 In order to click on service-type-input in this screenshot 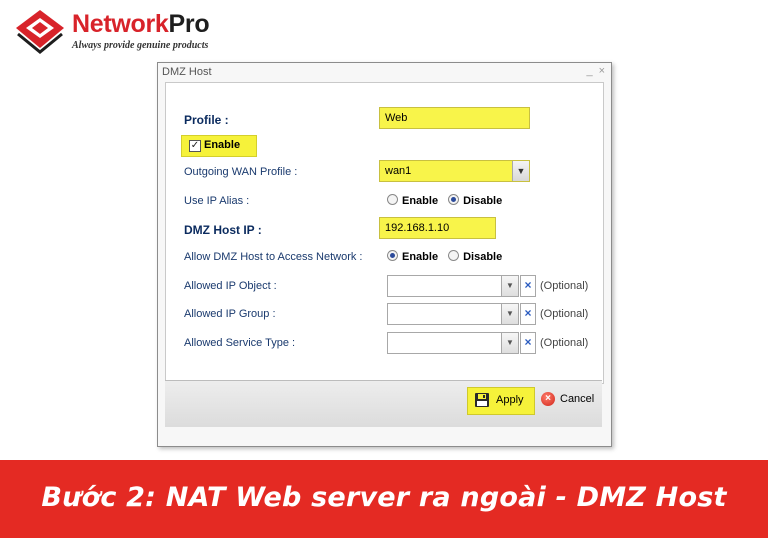, I will do `click(444, 343)`.